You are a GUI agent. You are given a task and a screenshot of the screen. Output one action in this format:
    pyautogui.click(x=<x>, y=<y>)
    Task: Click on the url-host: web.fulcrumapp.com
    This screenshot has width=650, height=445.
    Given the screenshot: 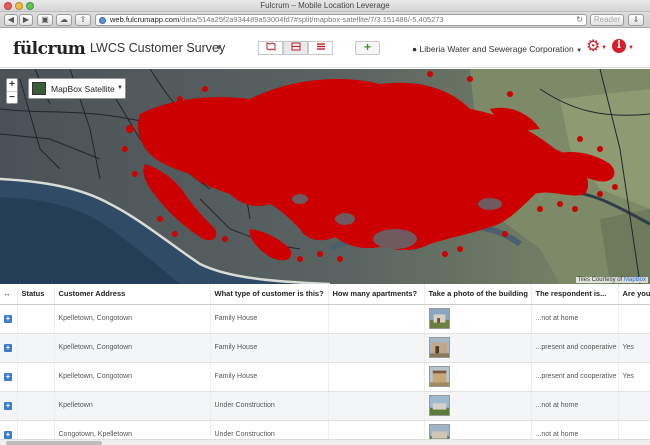 What is the action you would take?
    pyautogui.click(x=145, y=19)
    